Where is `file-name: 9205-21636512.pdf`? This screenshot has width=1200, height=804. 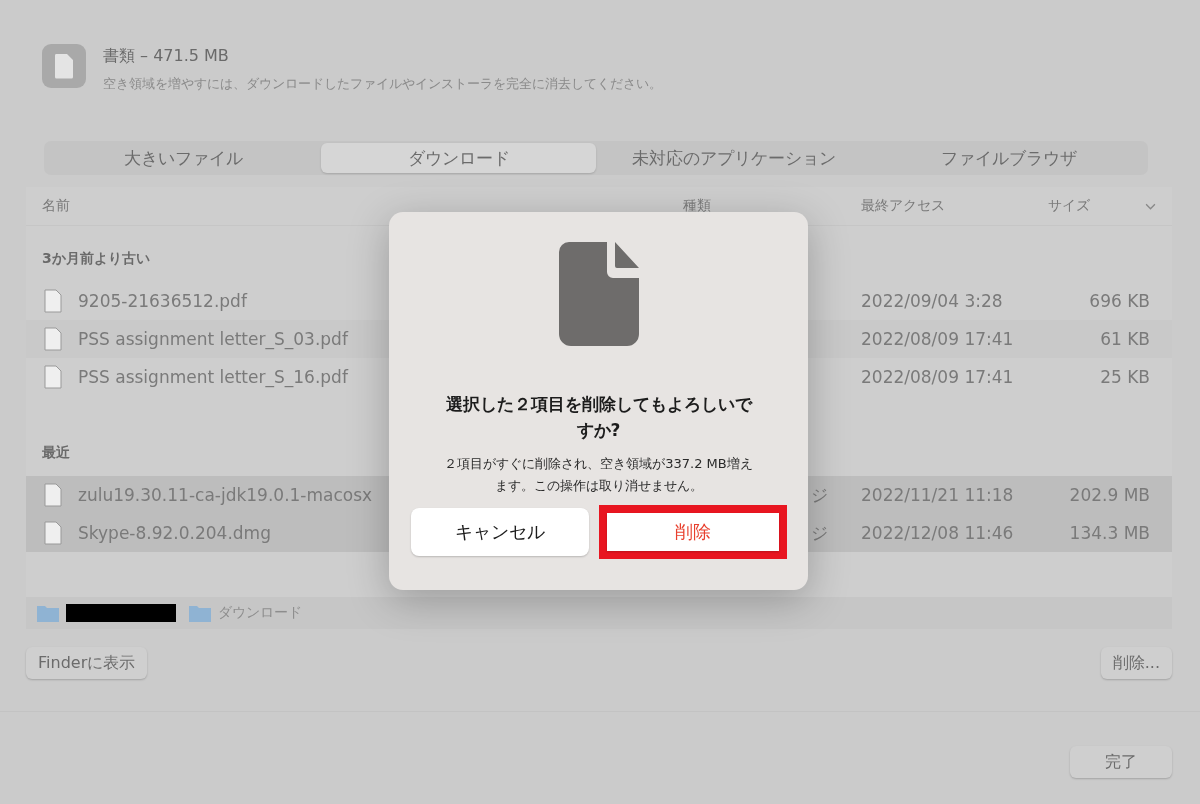 file-name: 9205-21636512.pdf is located at coordinates (162, 301).